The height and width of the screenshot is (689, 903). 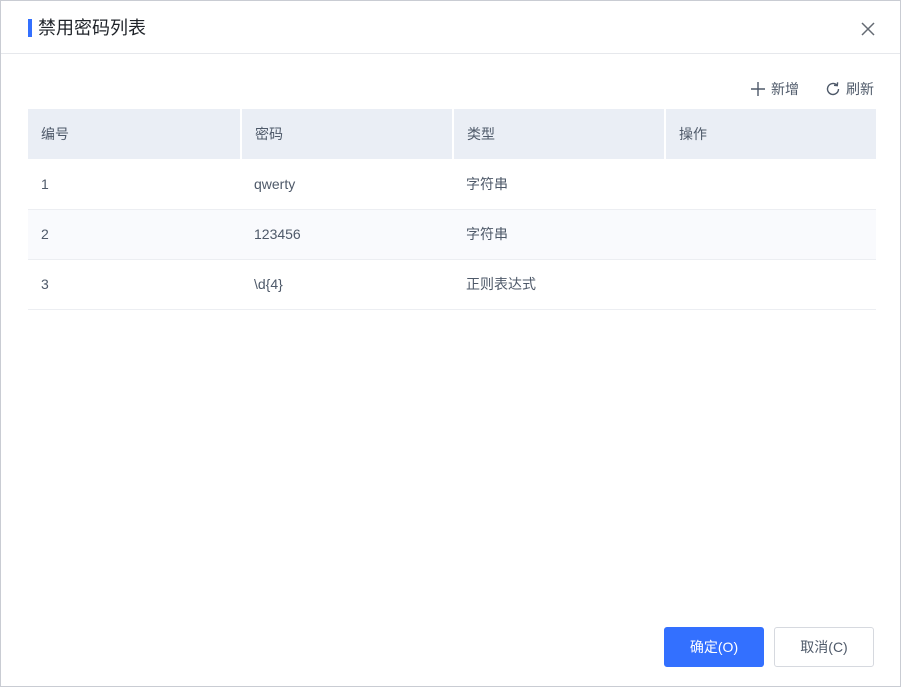 What do you see at coordinates (30, 28) in the screenshot?
I see `title-accent-bar` at bounding box center [30, 28].